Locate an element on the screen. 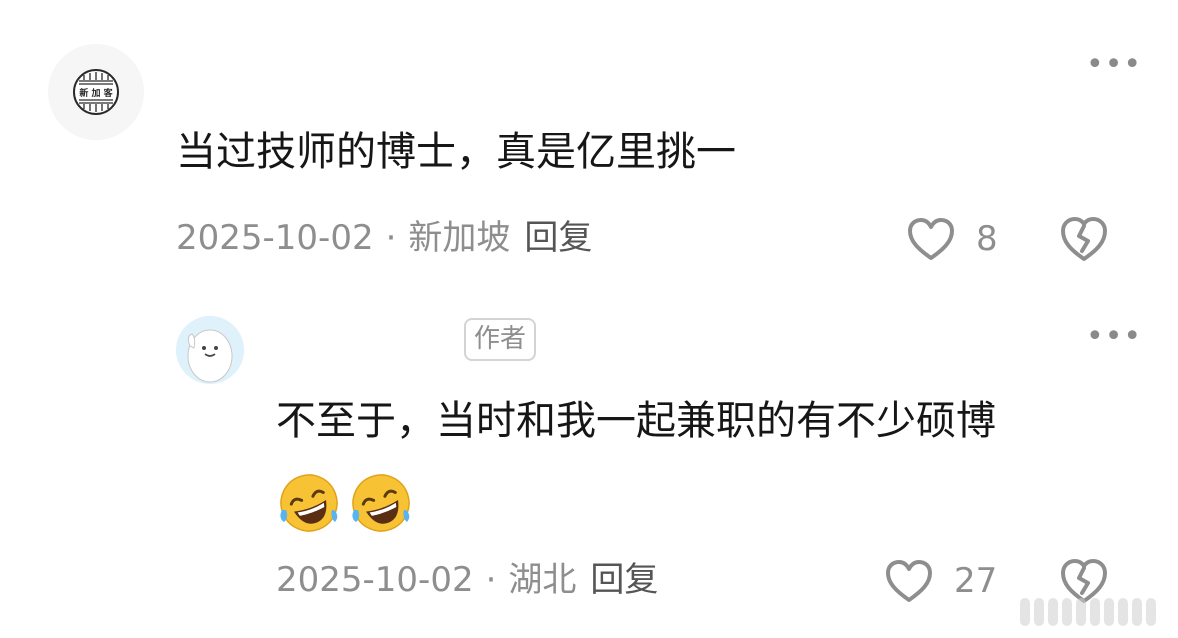 The width and height of the screenshot is (1178, 638). like-count: 27 is located at coordinates (976, 581).